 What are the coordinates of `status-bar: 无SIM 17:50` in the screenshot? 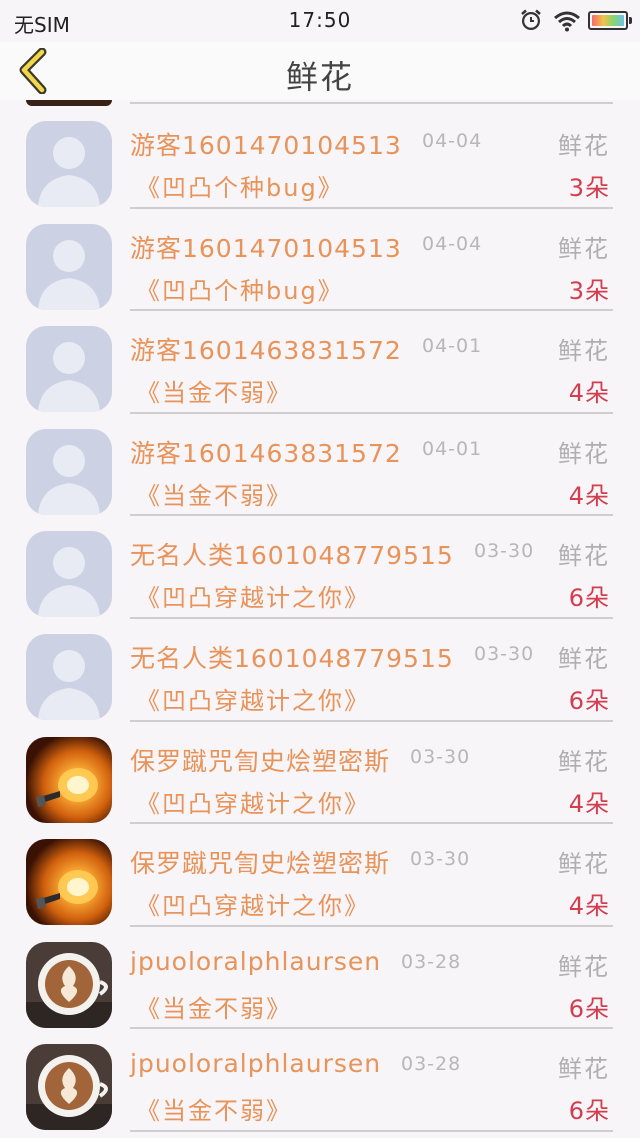 It's located at (320, 21).